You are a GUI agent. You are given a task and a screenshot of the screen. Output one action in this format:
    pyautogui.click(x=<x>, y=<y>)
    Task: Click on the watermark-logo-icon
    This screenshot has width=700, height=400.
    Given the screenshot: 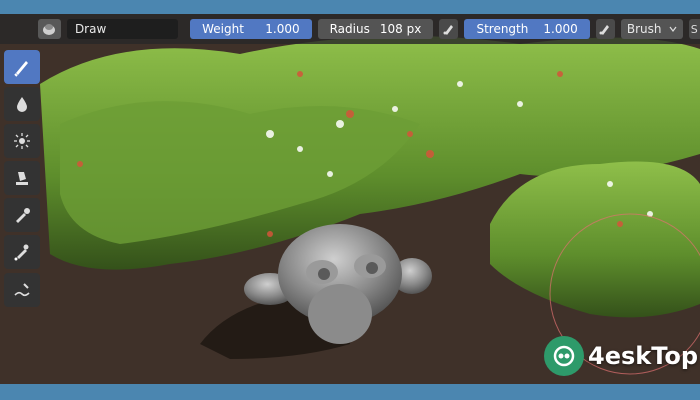 What is the action you would take?
    pyautogui.click(x=564, y=356)
    